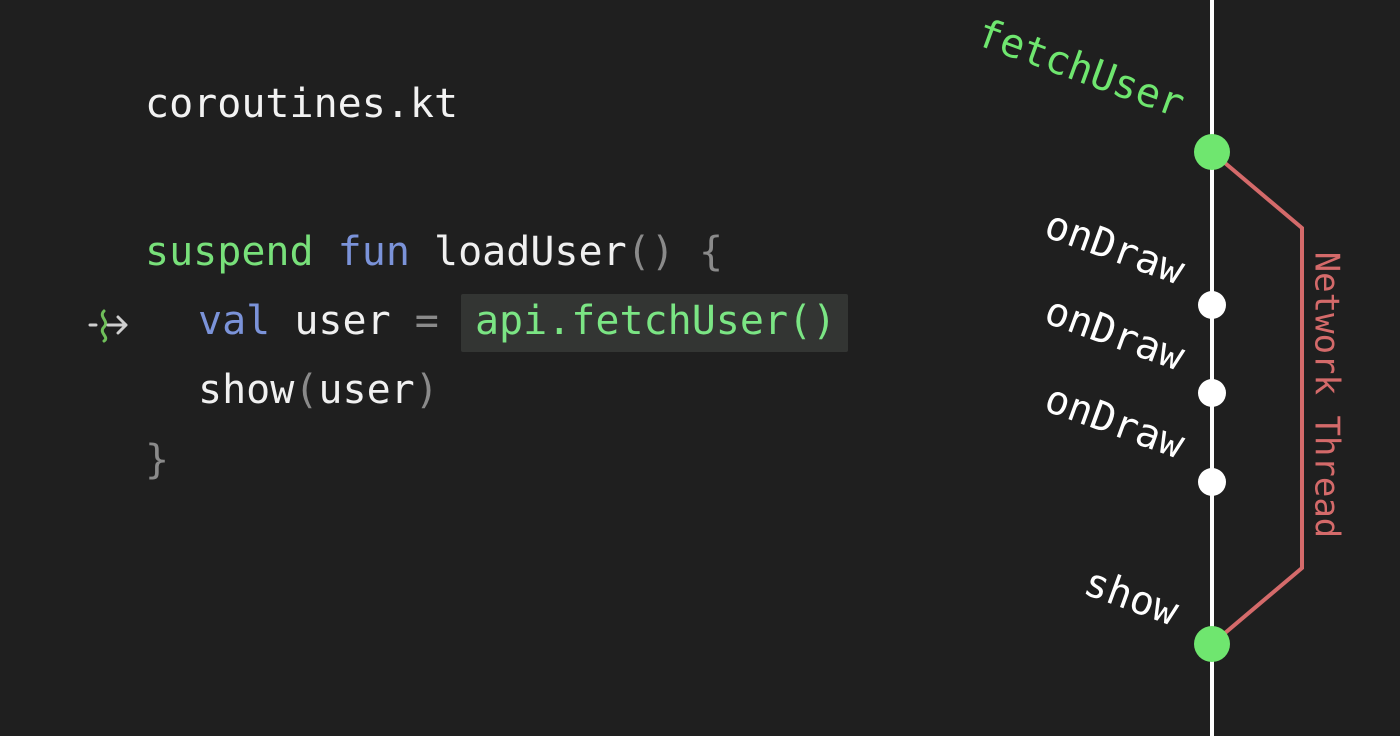 The image size is (1400, 736). I want to click on keyword-val: val, so click(234, 321).